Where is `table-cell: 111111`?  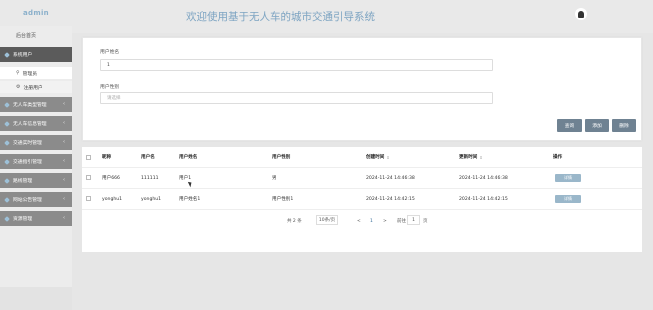 table-cell: 111111 is located at coordinates (150, 178).